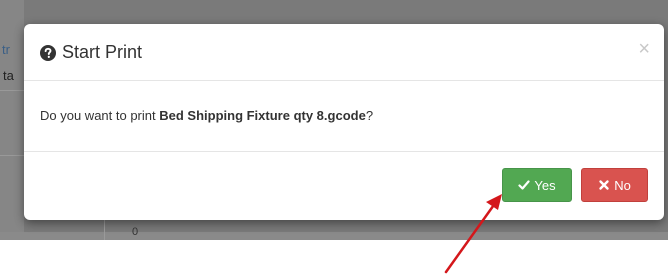  I want to click on message-suffix: ?, so click(369, 115).